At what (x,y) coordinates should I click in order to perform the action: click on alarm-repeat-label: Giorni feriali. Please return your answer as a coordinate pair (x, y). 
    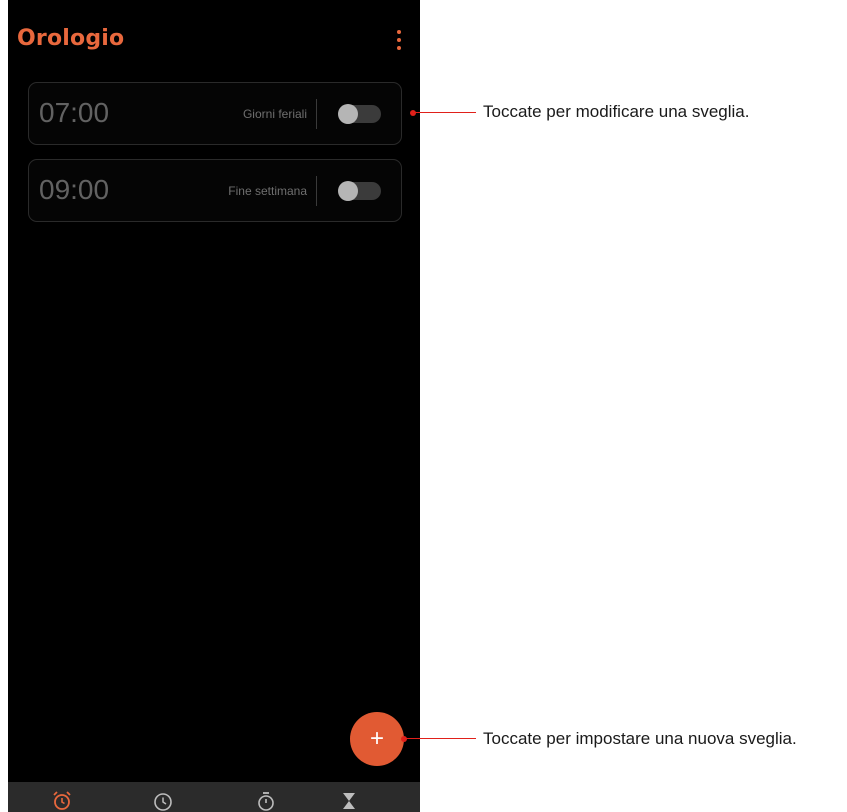
    Looking at the image, I should click on (274, 114).